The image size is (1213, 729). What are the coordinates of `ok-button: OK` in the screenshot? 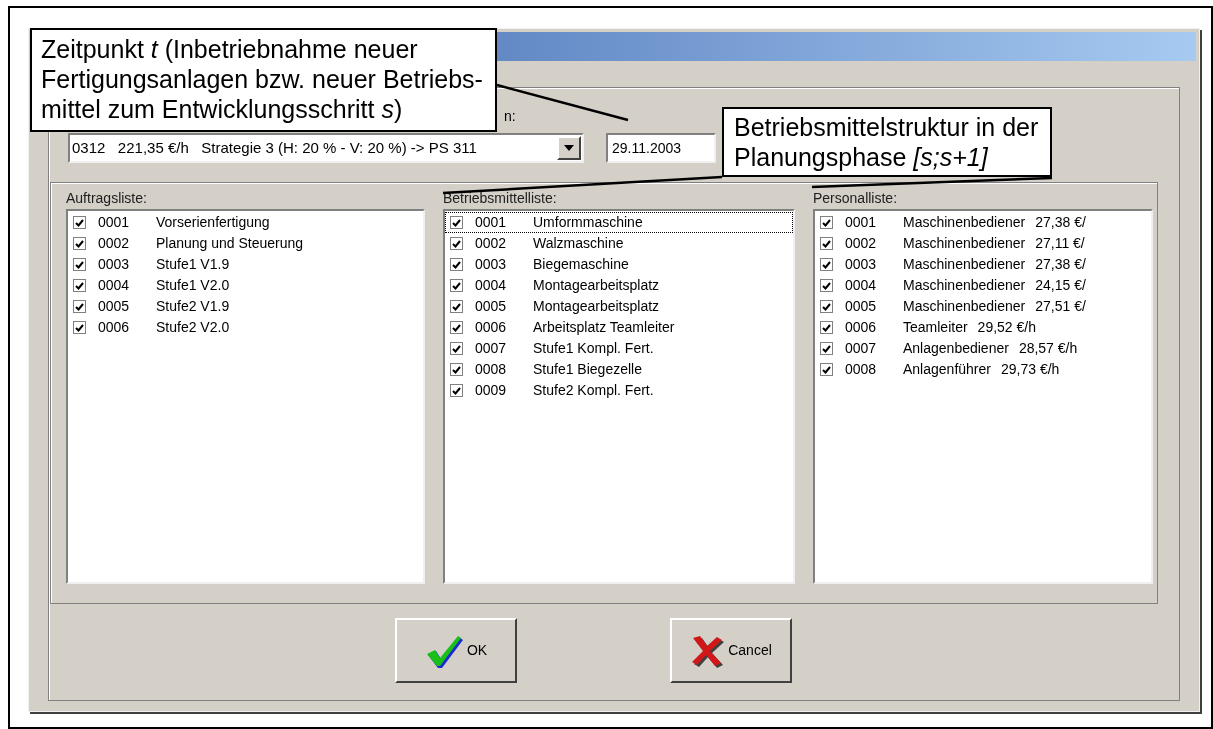 It's located at (456, 650).